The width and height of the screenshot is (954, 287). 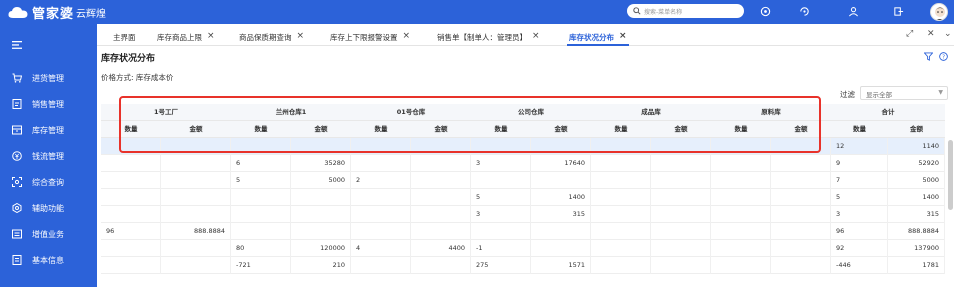 What do you see at coordinates (482, 37) in the screenshot?
I see `tab-label: 销售单【制单人：管理员】` at bounding box center [482, 37].